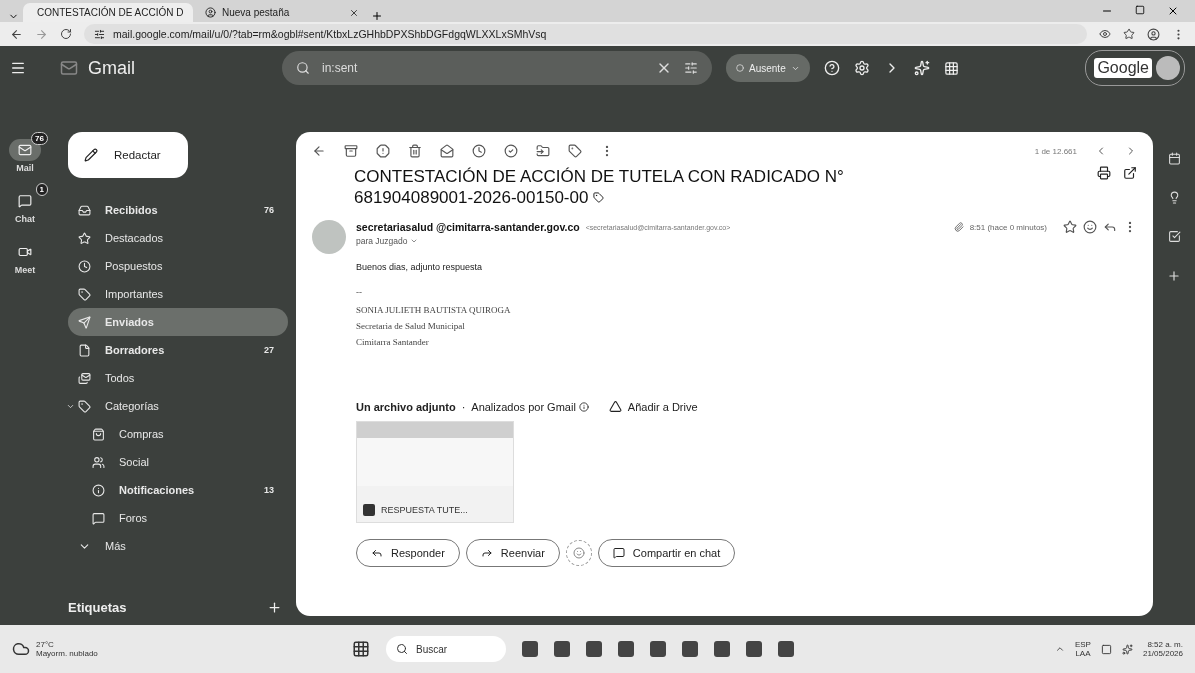  What do you see at coordinates (497, 68) in the screenshot?
I see `search-field: in:sent` at bounding box center [497, 68].